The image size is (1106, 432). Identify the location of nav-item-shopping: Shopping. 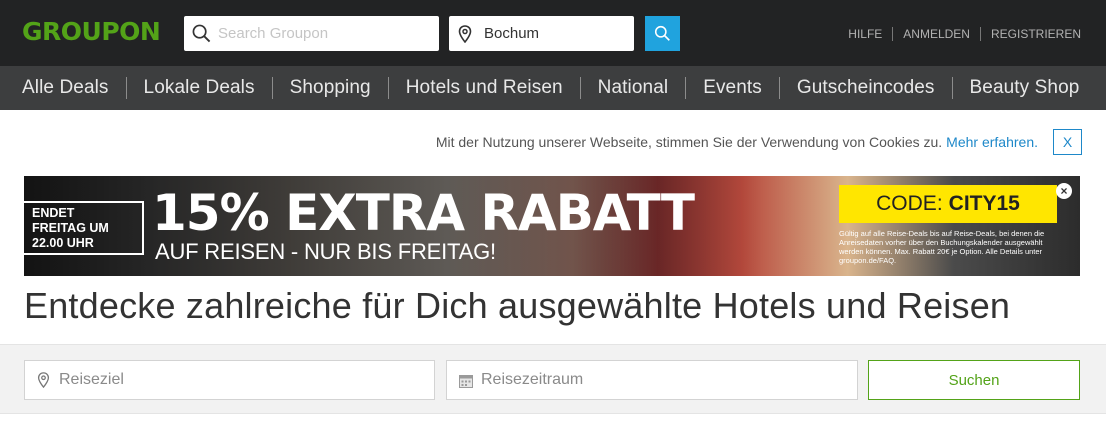
(330, 88).